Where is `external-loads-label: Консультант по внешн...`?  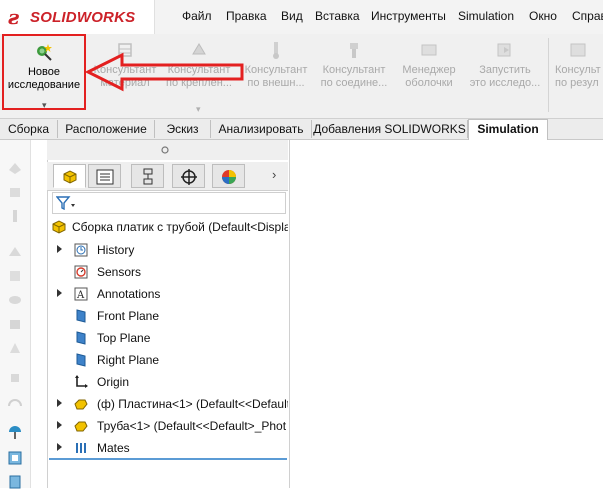 external-loads-label: Консультант по внешн... is located at coordinates (276, 76).